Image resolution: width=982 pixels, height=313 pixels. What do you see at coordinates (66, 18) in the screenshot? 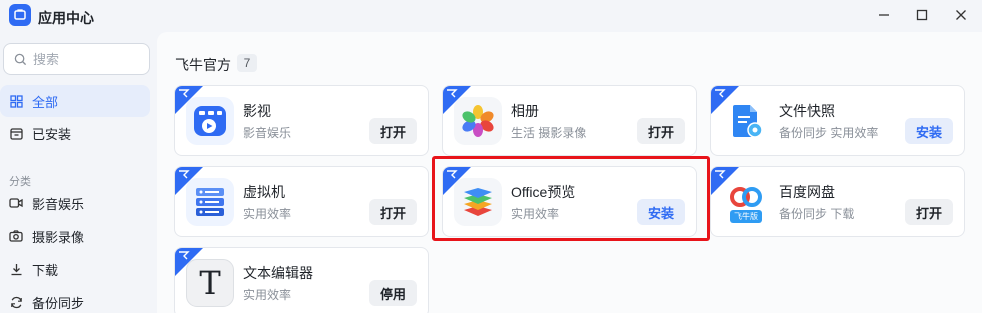
I see `window-title: 应用中心` at bounding box center [66, 18].